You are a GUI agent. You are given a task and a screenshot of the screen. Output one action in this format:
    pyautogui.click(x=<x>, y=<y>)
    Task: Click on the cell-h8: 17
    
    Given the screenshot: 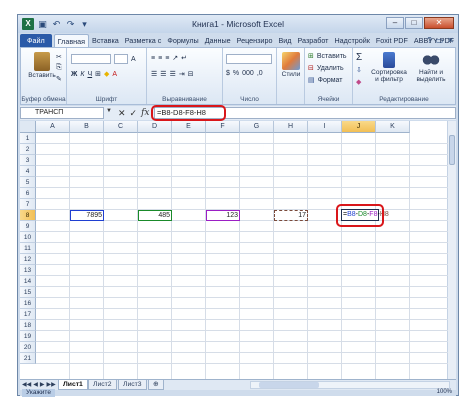 What is the action you would take?
    pyautogui.click(x=291, y=215)
    